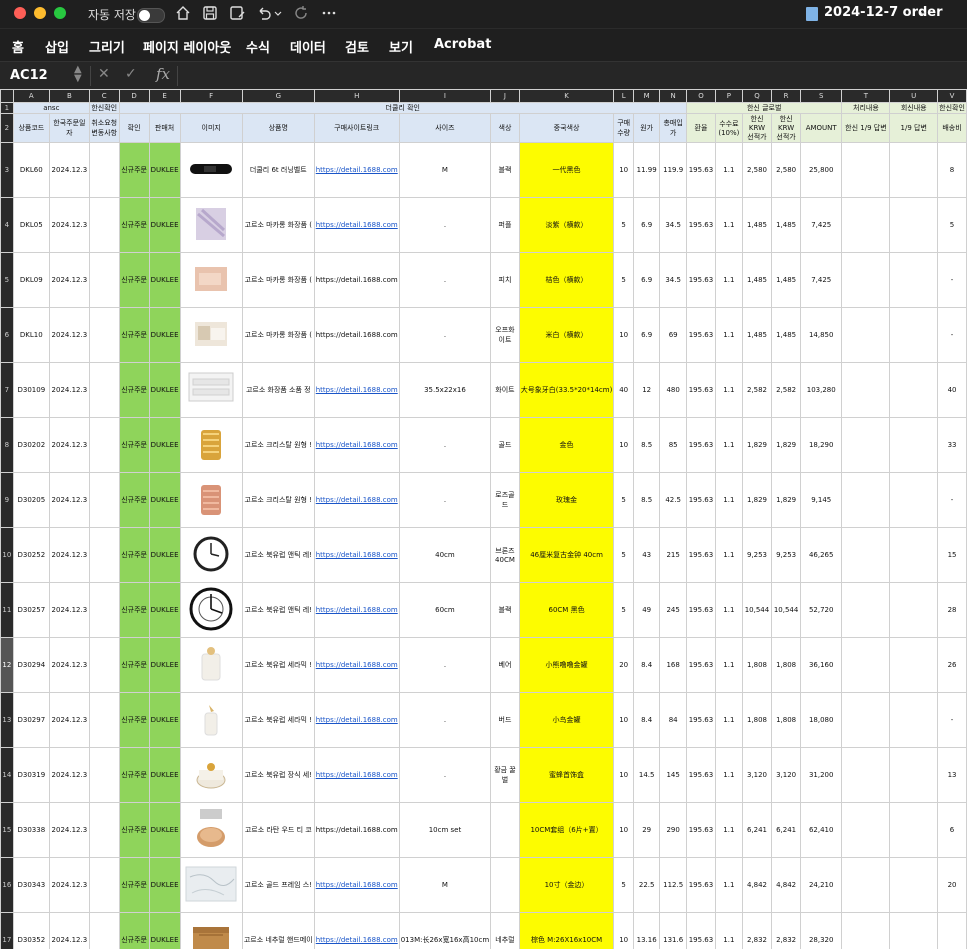 This screenshot has height=949, width=967. Describe the element at coordinates (31, 830) in the screenshot. I see `product-code-cell: D30338` at that location.